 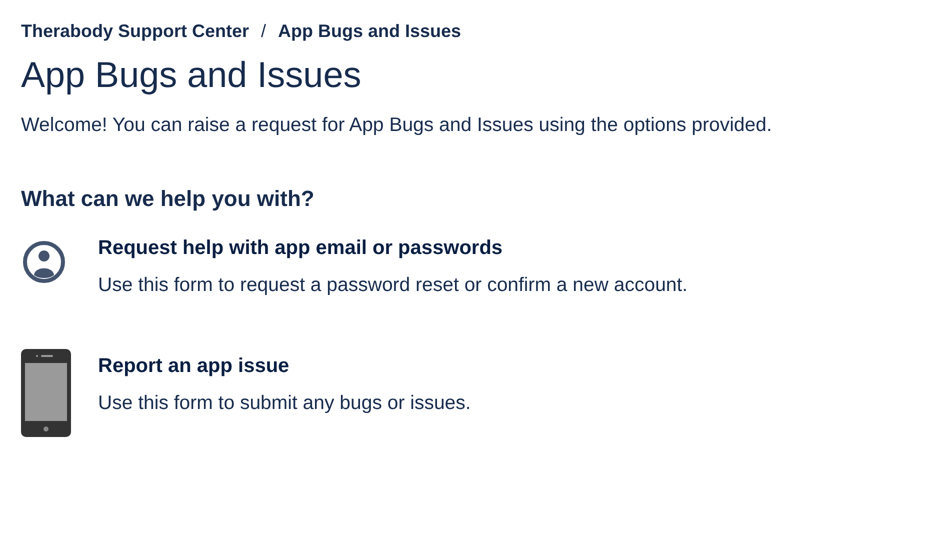 I want to click on option-description: Use this form to submit any bugs or issues., so click(x=284, y=403).